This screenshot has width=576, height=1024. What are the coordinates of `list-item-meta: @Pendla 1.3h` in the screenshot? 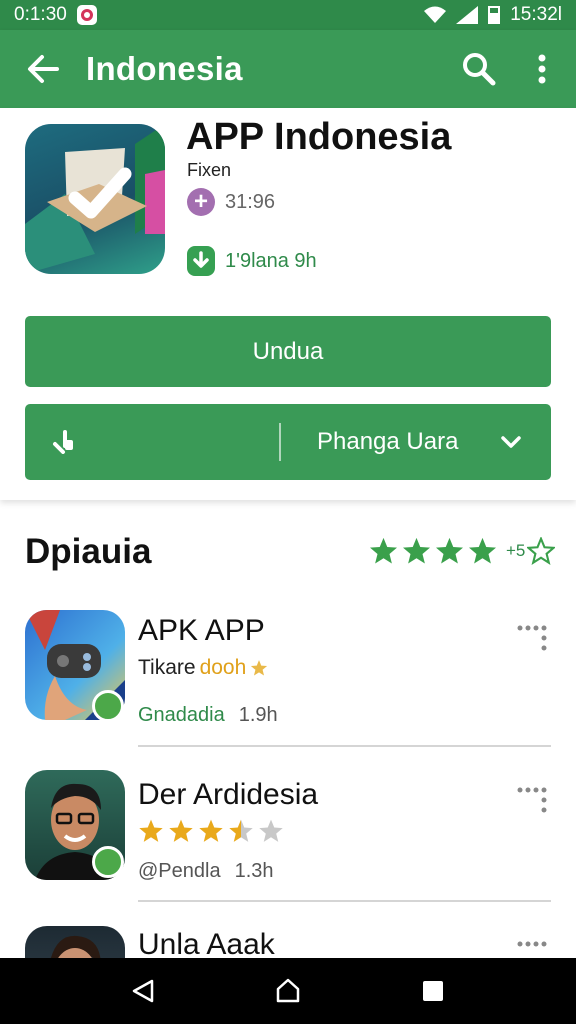 It's located at (206, 871).